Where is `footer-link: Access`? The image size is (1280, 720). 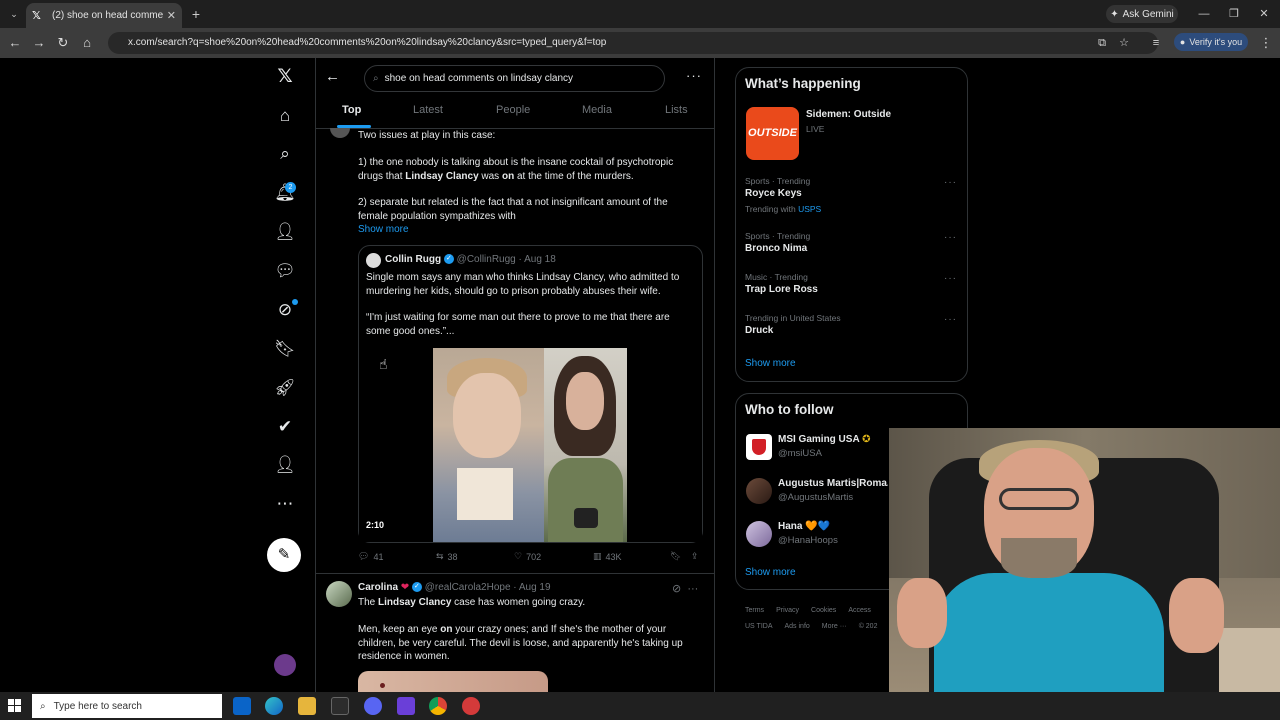 footer-link: Access is located at coordinates (859, 610).